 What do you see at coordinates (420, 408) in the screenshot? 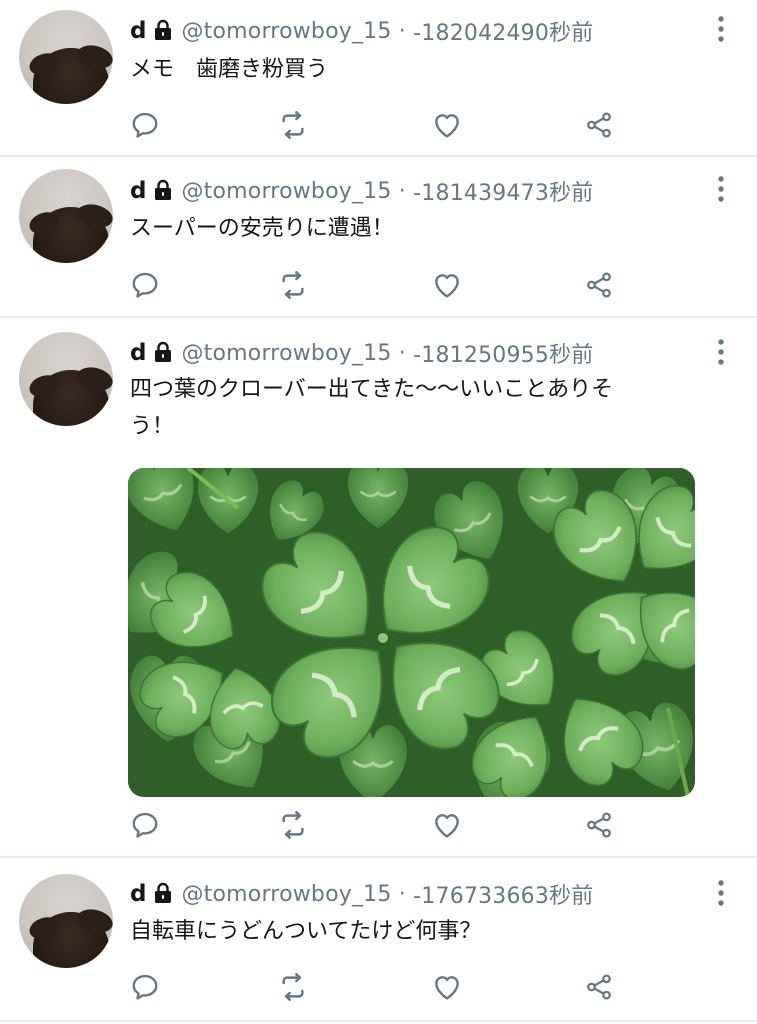
I see `tweet-text: 四つ葉のクローバー出てきた〜〜いいことありそ う！` at bounding box center [420, 408].